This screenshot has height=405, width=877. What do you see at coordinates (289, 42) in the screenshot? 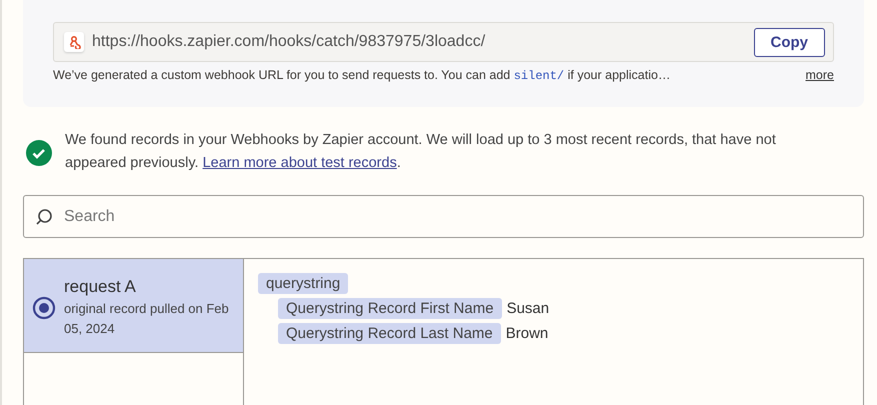
I see `webhook-url: https://hooks.zapier.com/hooks/catch/9837975/3loadcc/` at bounding box center [289, 42].